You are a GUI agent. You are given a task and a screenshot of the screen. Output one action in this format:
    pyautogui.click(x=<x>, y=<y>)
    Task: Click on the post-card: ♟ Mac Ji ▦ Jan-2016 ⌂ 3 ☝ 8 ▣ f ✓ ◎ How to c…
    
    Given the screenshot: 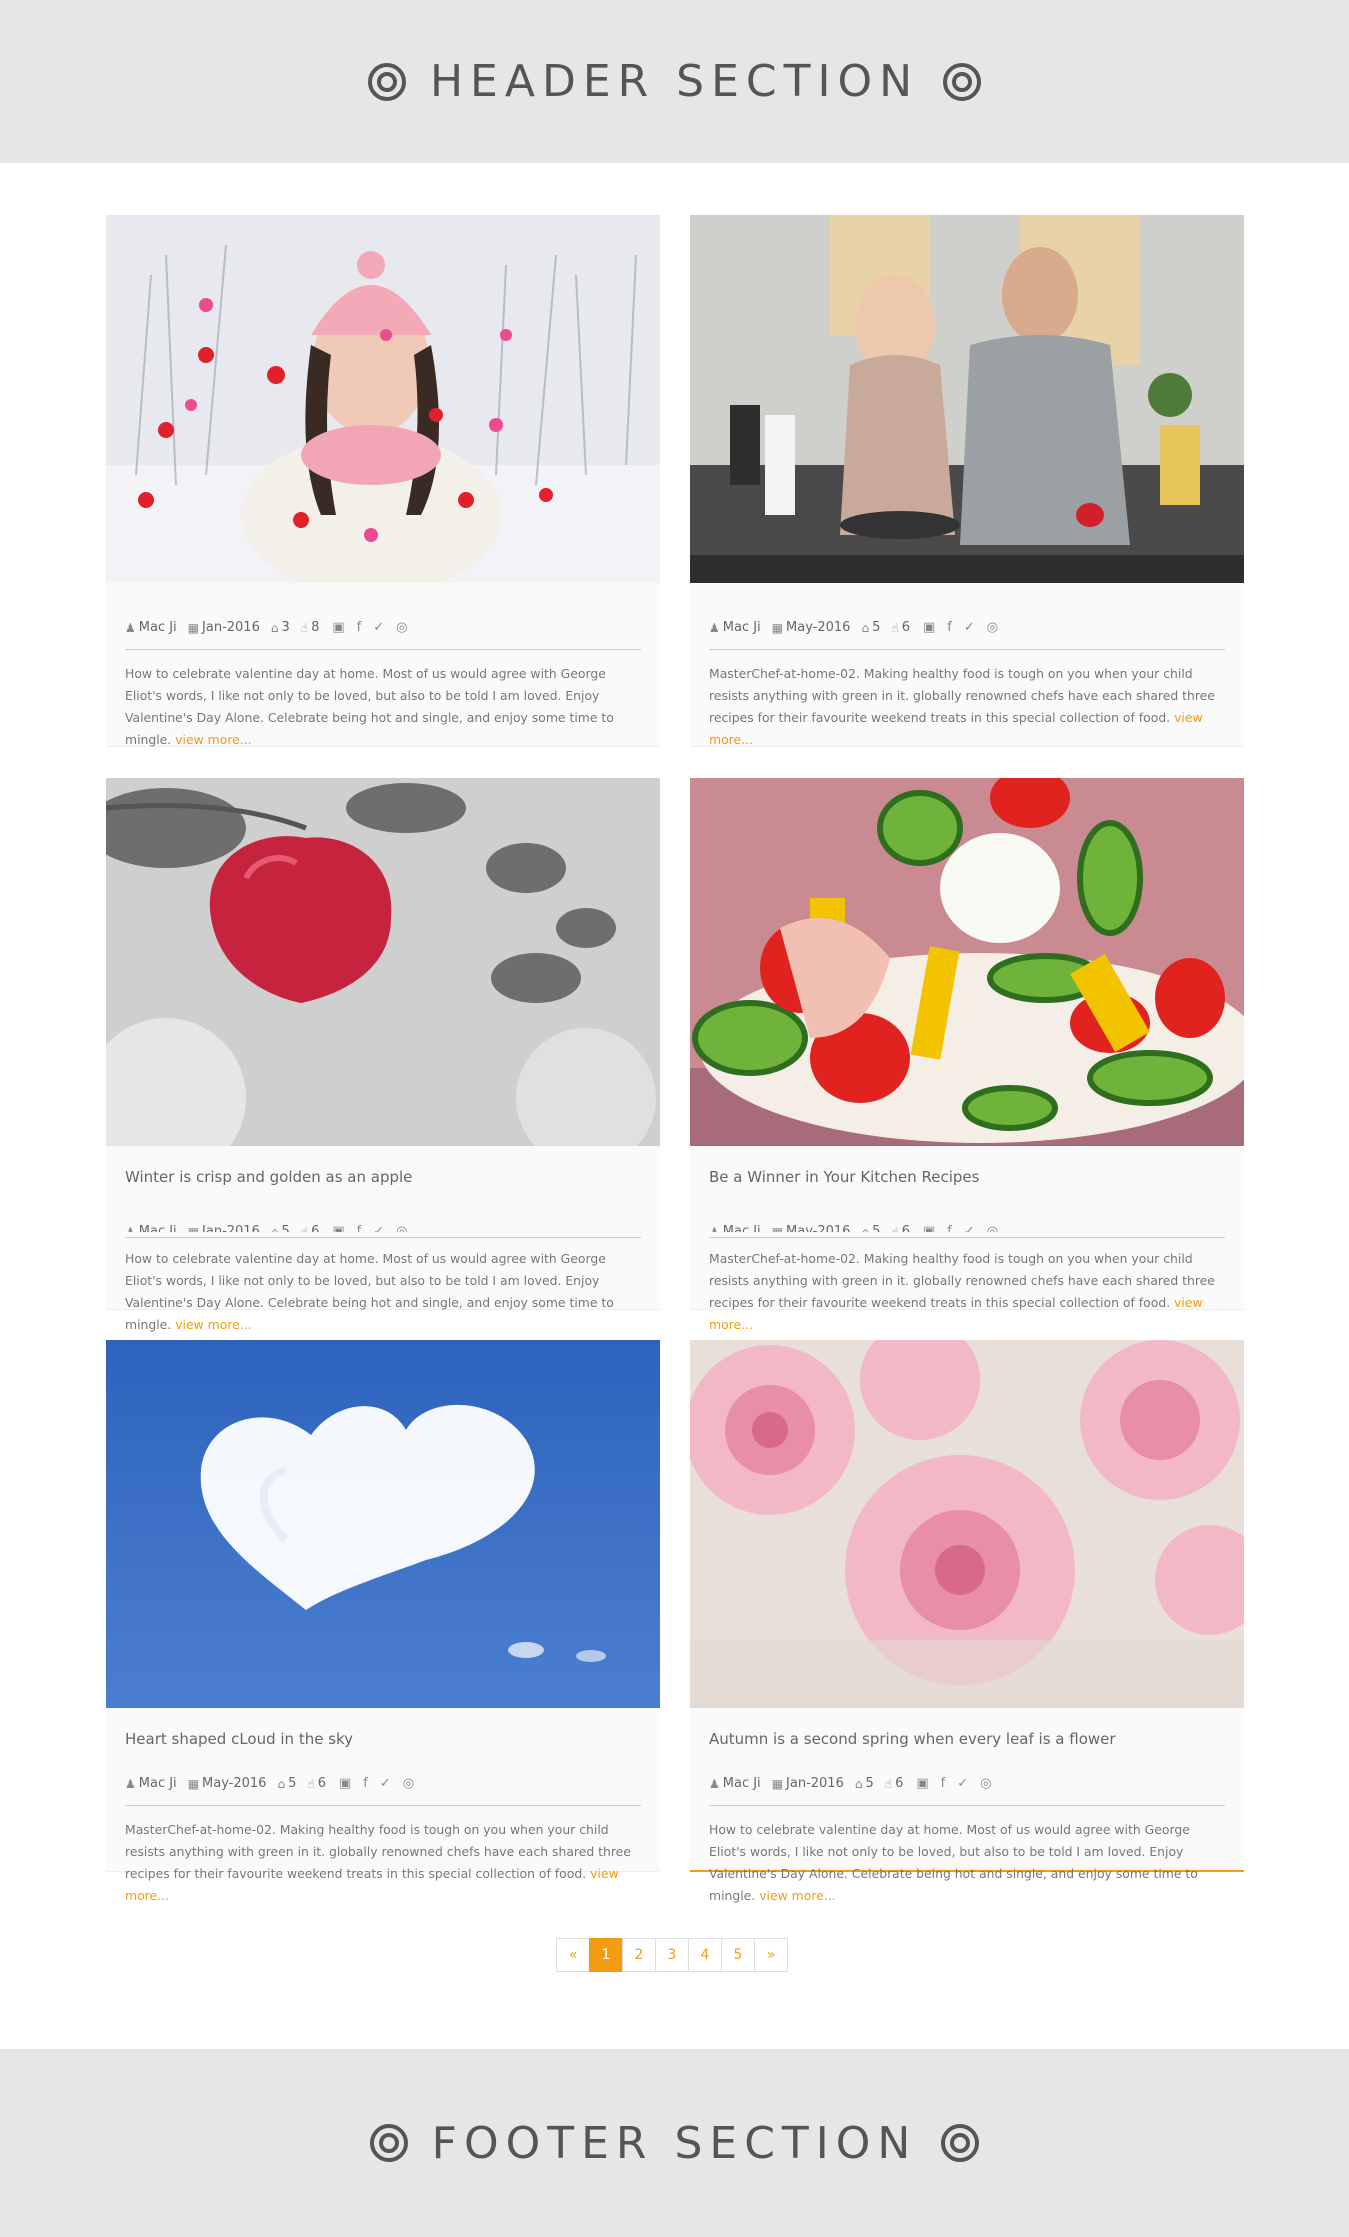 What is the action you would take?
    pyautogui.click(x=383, y=481)
    